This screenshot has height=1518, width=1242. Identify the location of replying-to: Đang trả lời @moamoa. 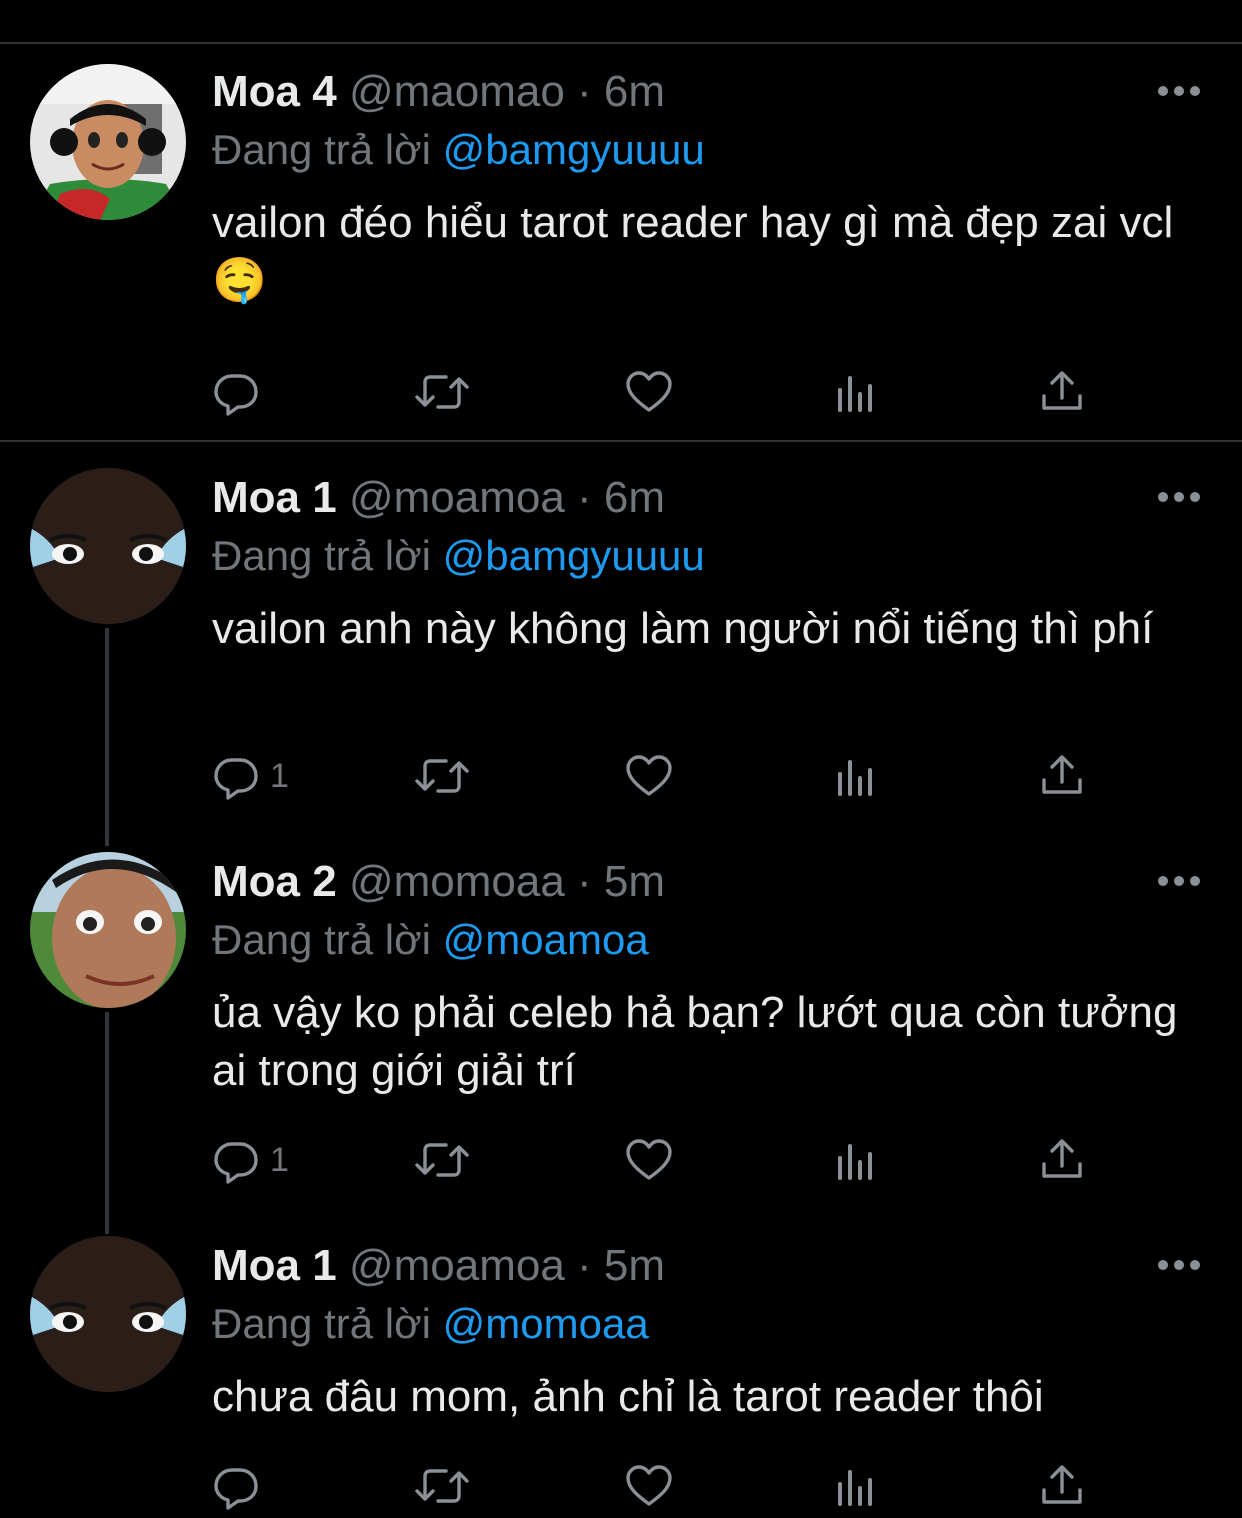
(430, 940).